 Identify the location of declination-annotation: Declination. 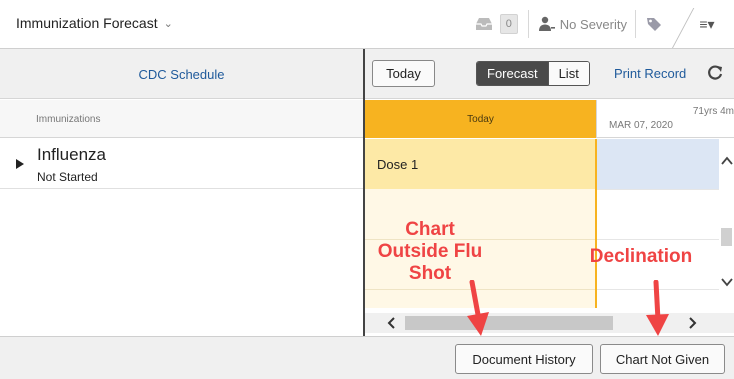
(641, 256).